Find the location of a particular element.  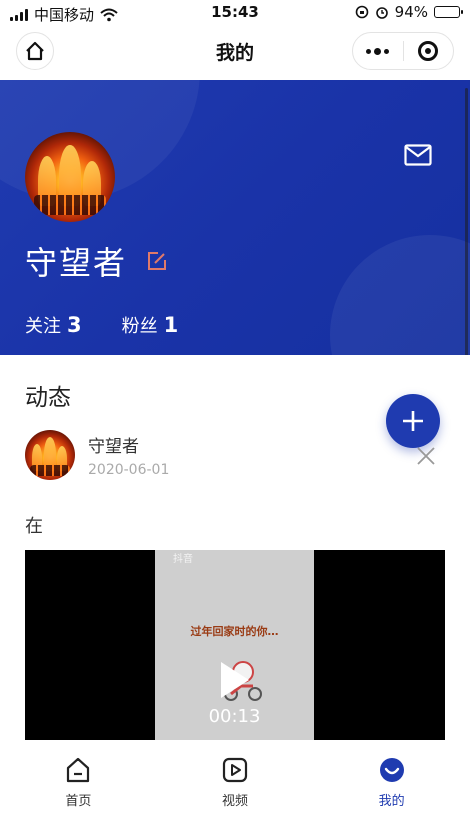

mail-icon is located at coordinates (418, 155).